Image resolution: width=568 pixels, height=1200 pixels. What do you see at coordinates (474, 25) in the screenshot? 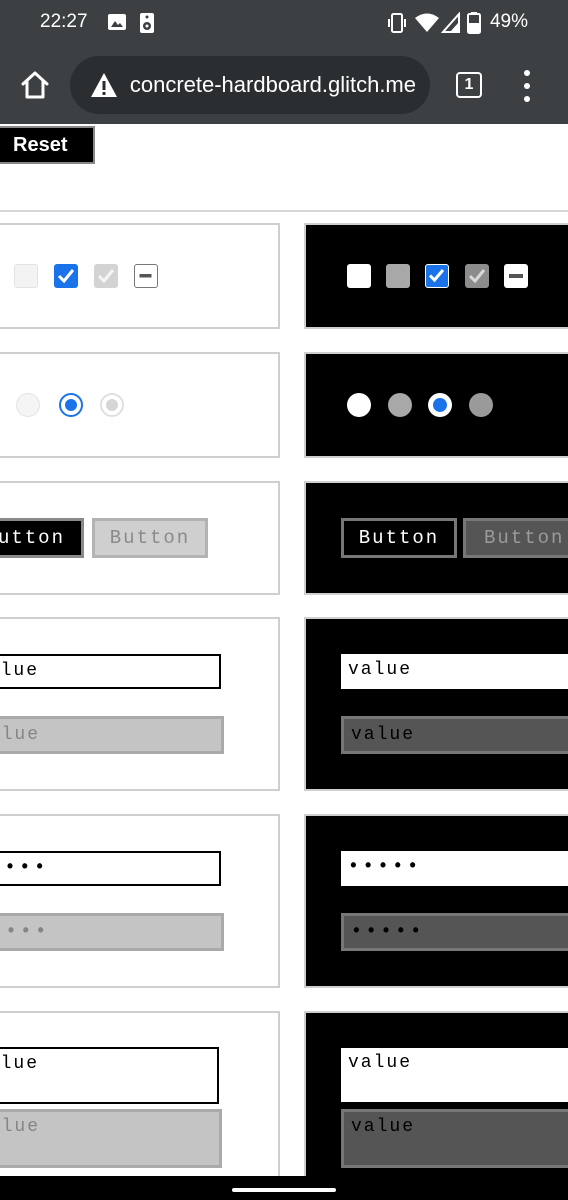
I see `battery-icon` at bounding box center [474, 25].